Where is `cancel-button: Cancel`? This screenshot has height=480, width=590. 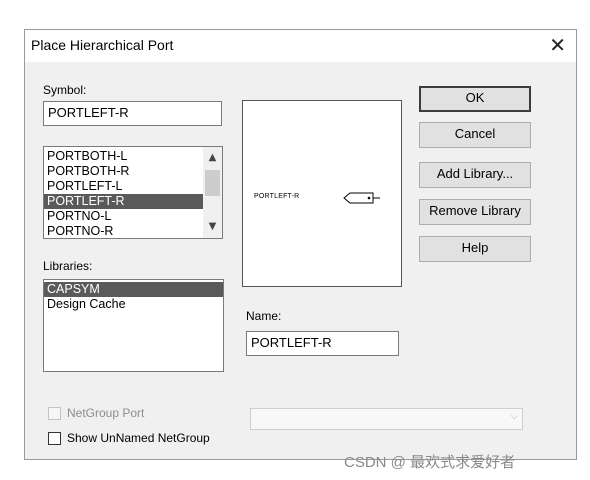
cancel-button: Cancel is located at coordinates (475, 135).